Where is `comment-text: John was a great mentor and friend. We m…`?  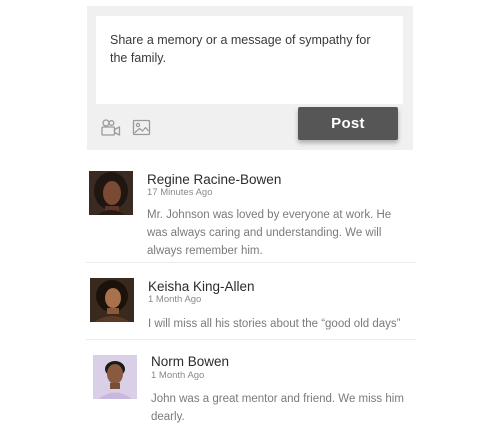
comment-text: John was a great mentor and friend. We m… is located at coordinates (277, 408).